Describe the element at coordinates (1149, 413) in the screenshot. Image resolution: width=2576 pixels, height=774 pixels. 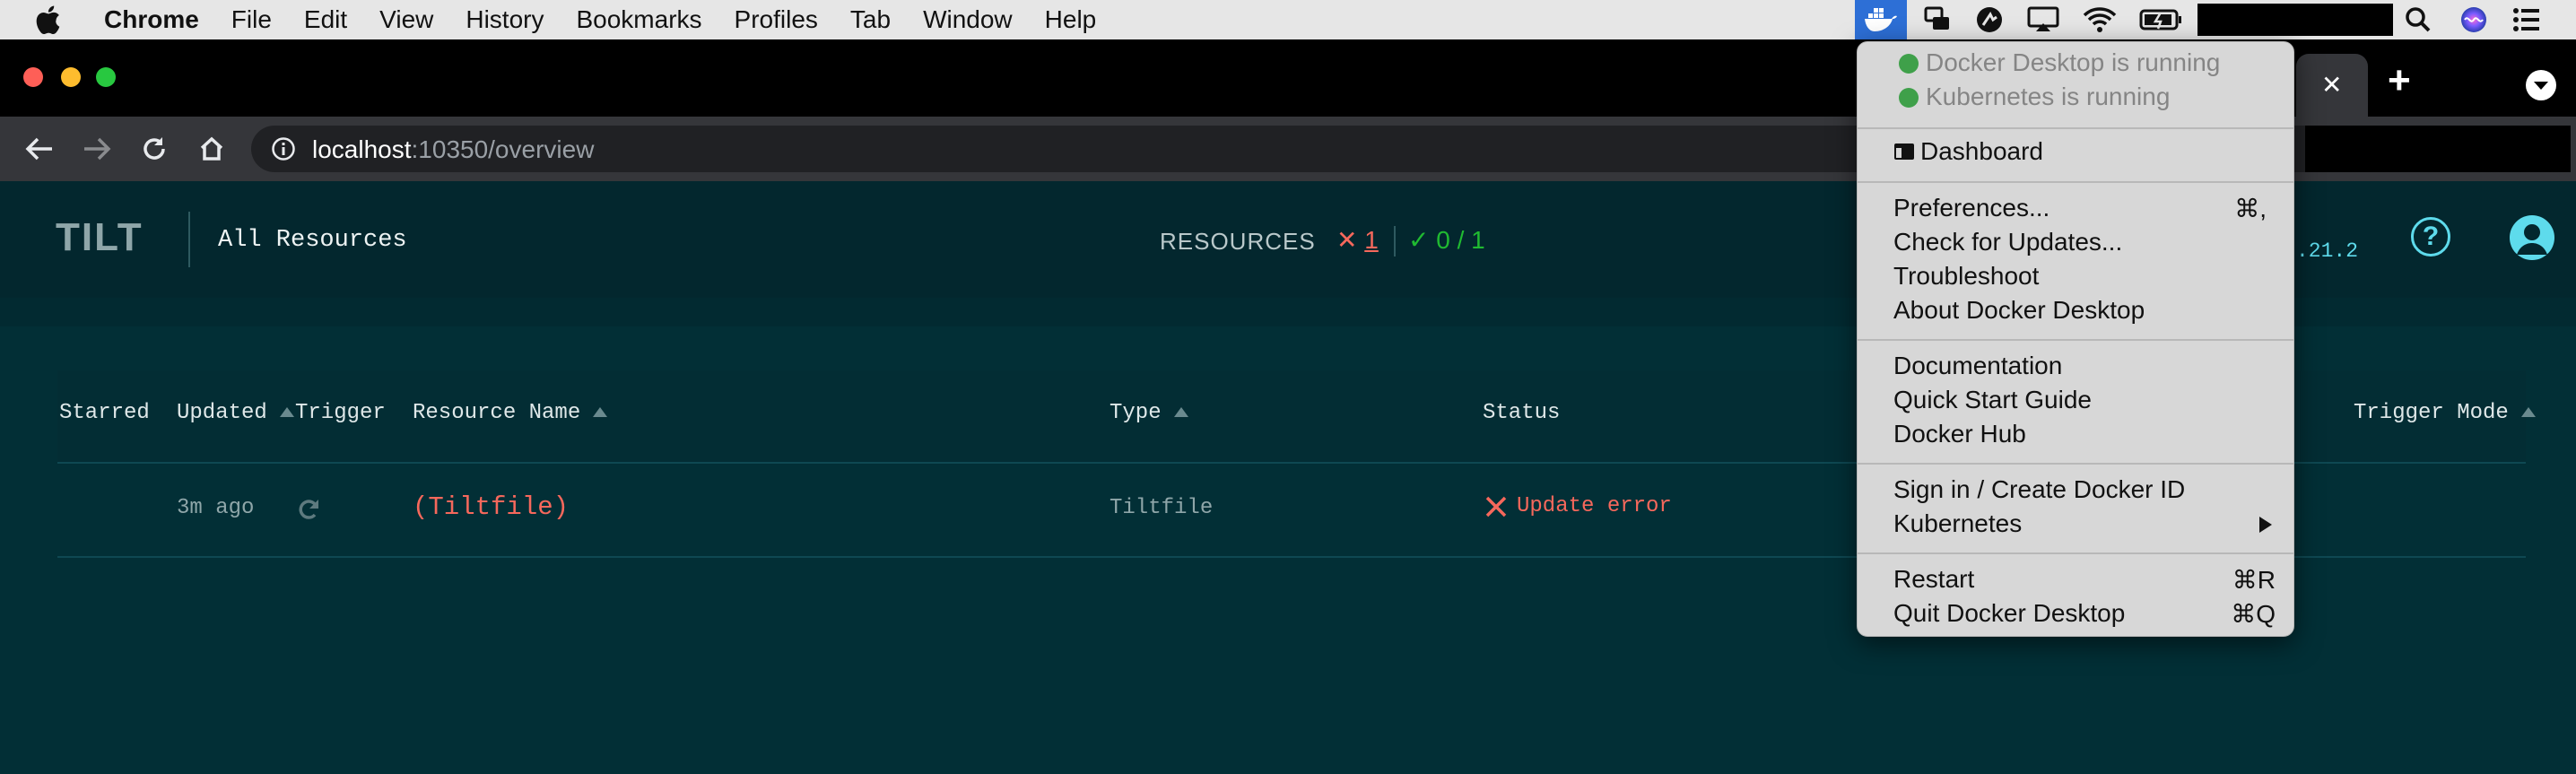
I see `col-type: Type` at that location.